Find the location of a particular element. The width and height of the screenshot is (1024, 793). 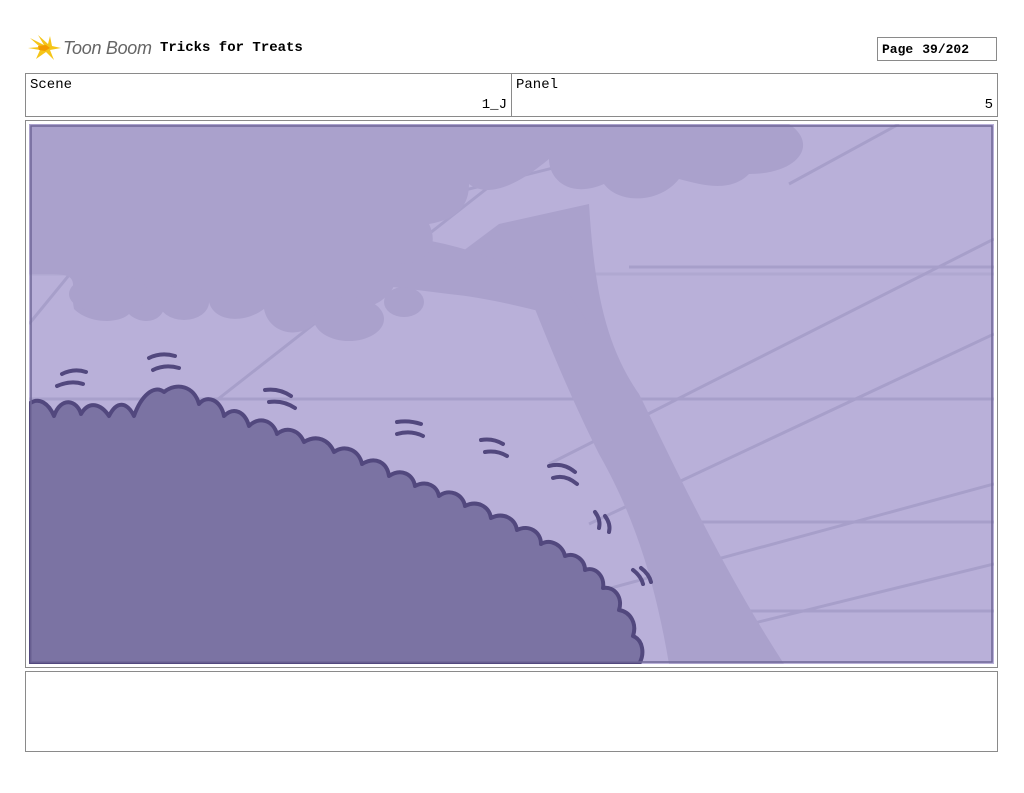

logo-wordmark: Toon Boom is located at coordinates (107, 47).